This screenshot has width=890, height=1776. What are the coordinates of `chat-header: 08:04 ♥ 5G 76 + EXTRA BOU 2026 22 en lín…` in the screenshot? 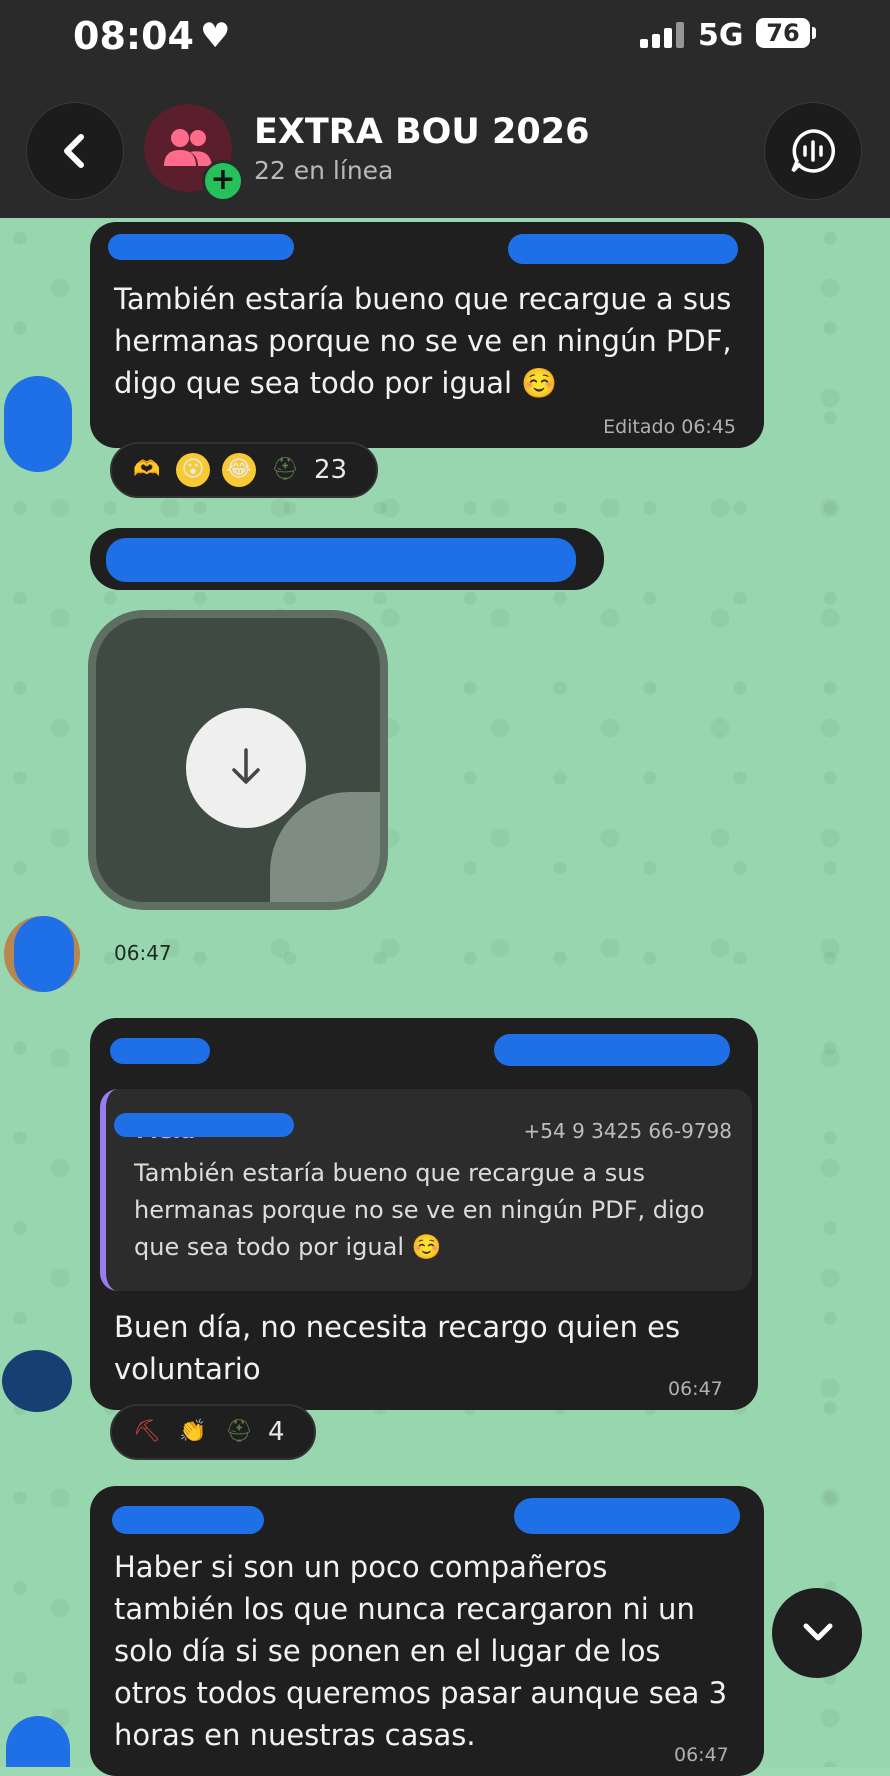 It's located at (445, 109).